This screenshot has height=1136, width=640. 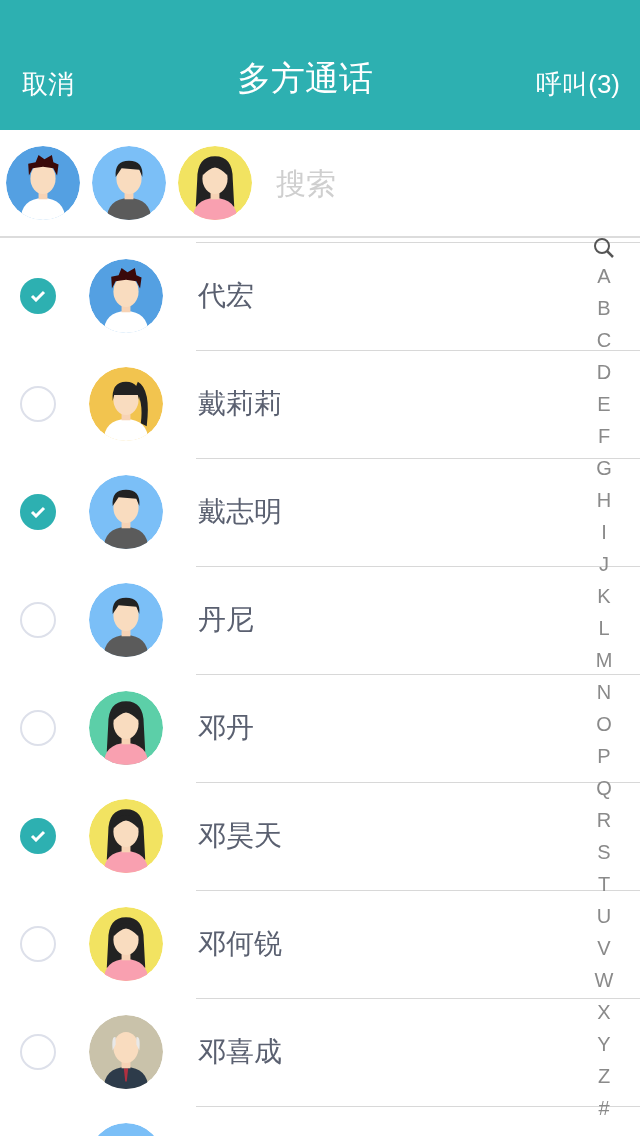 I want to click on index-letter: L, so click(x=604, y=628).